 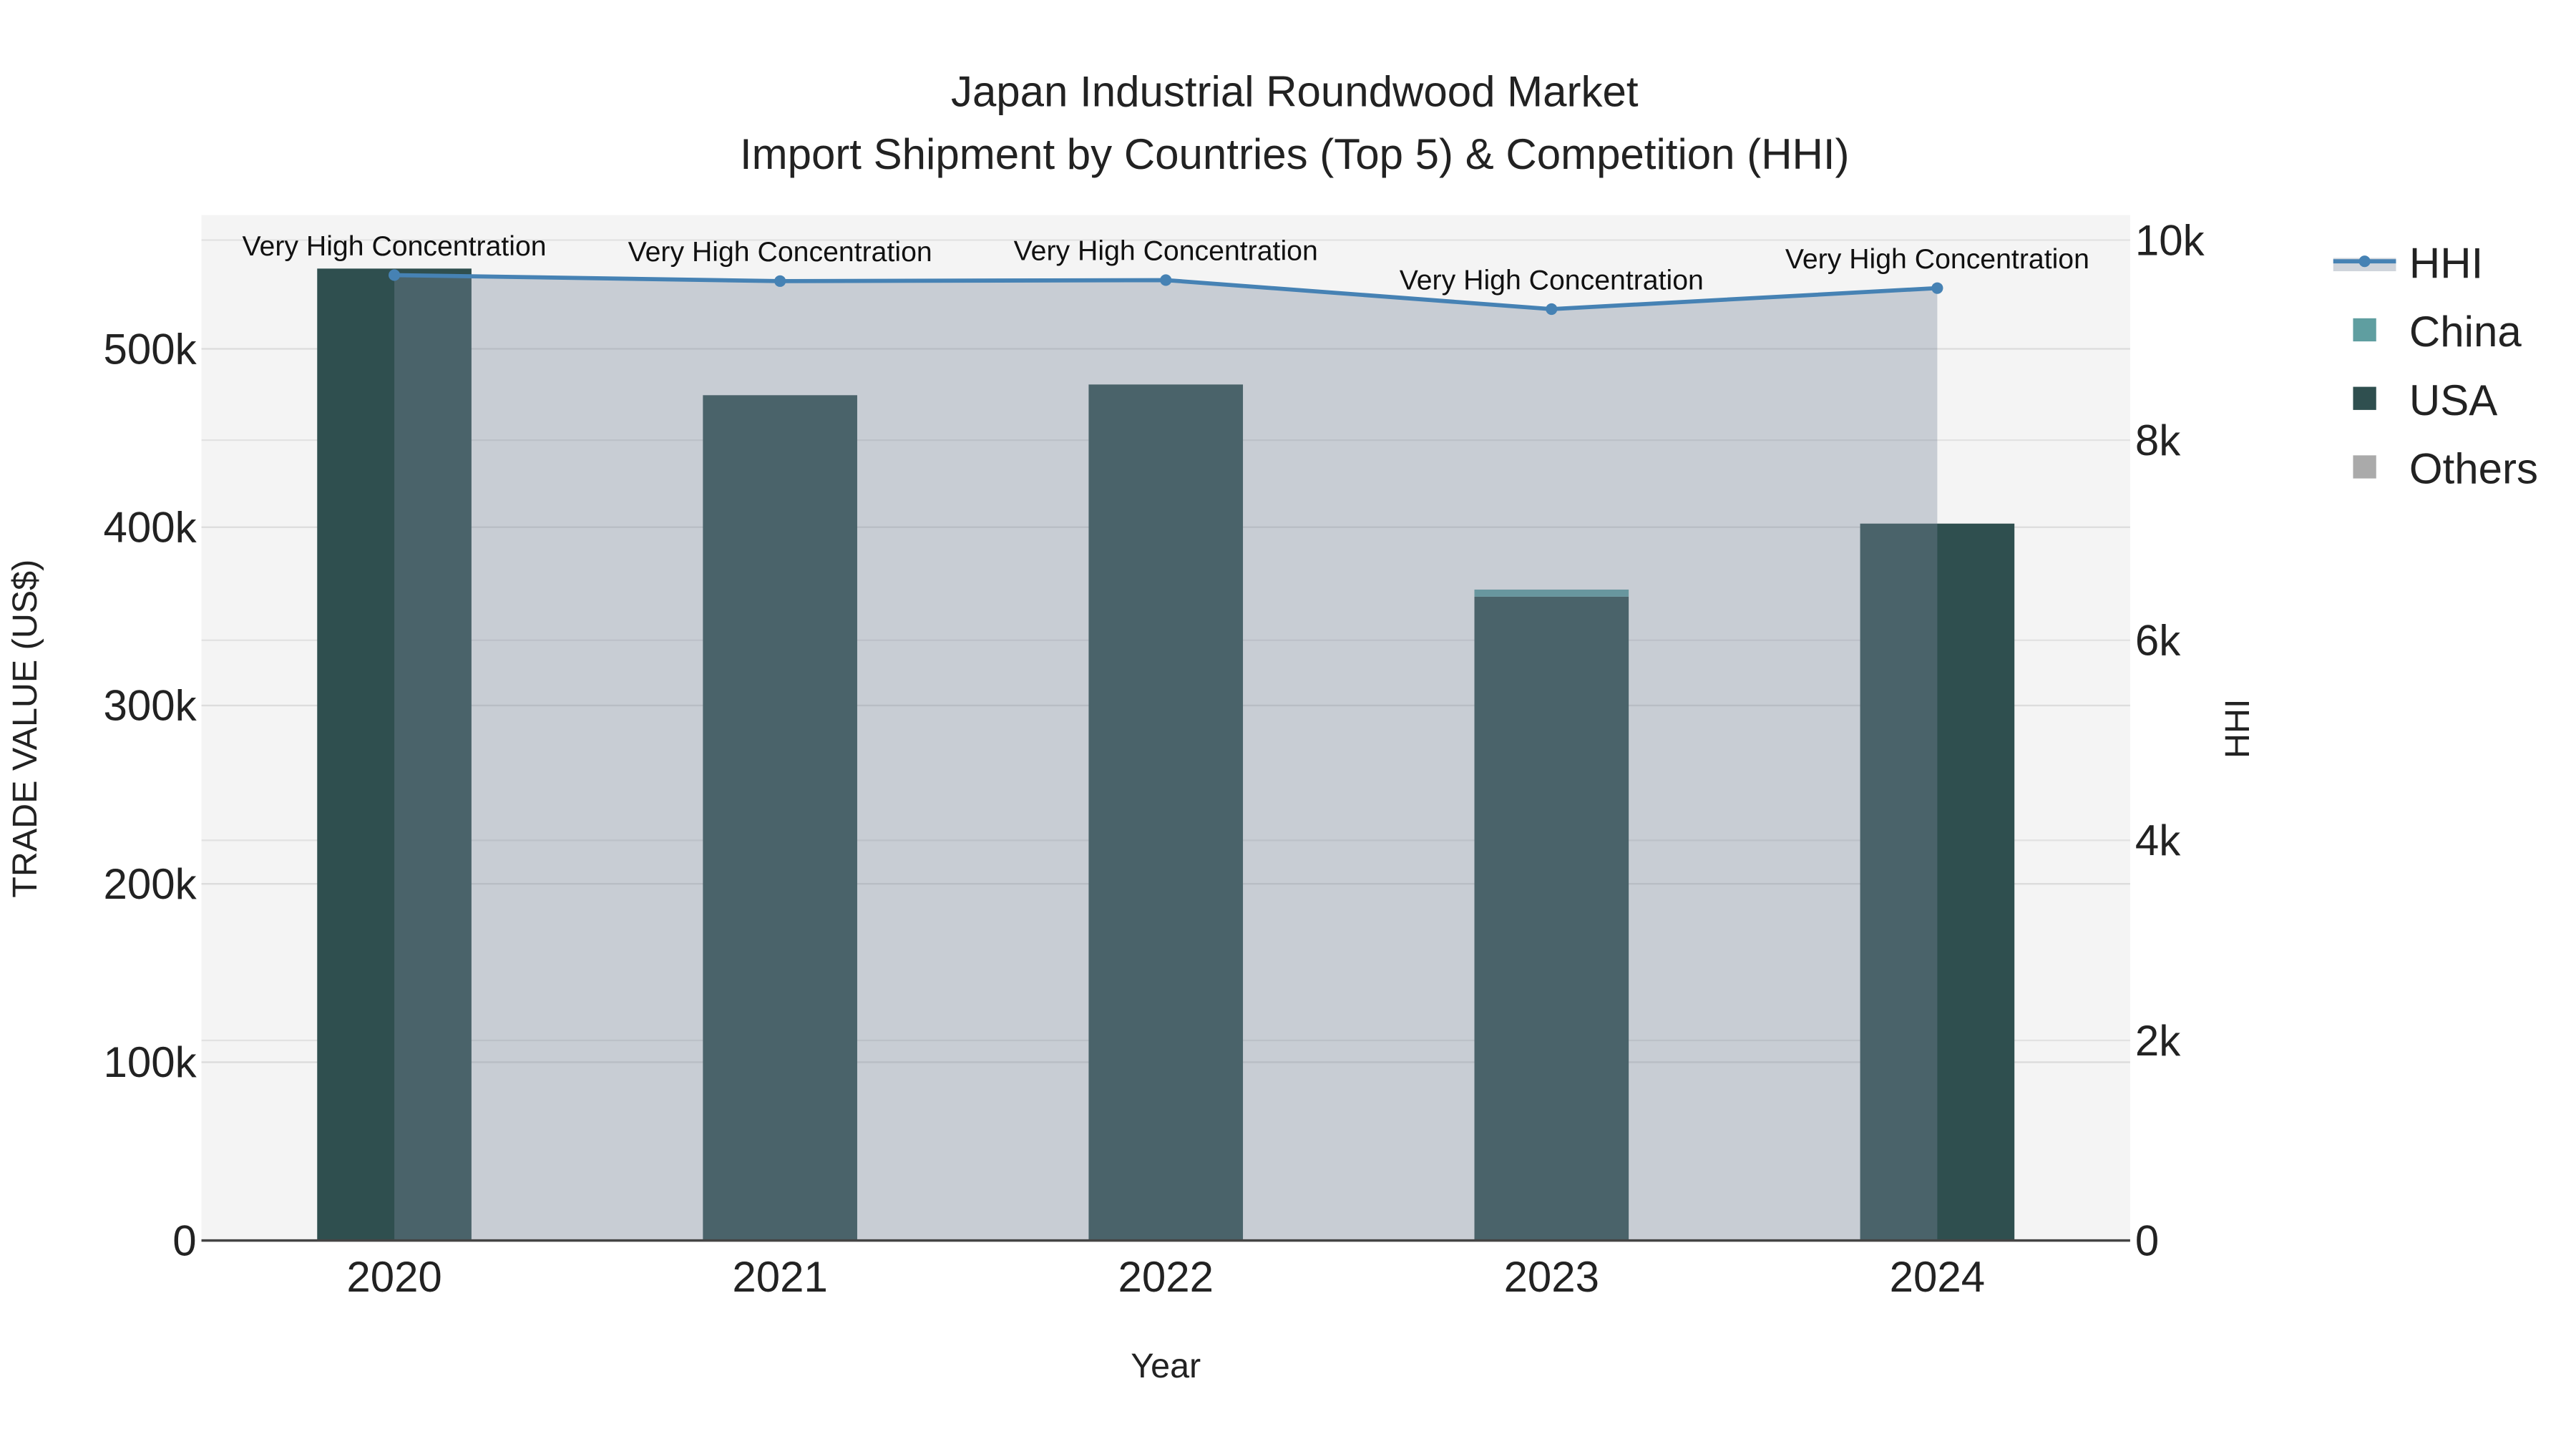 I want to click on y-axis-label: TRADE VALUE (US$), so click(x=25, y=729).